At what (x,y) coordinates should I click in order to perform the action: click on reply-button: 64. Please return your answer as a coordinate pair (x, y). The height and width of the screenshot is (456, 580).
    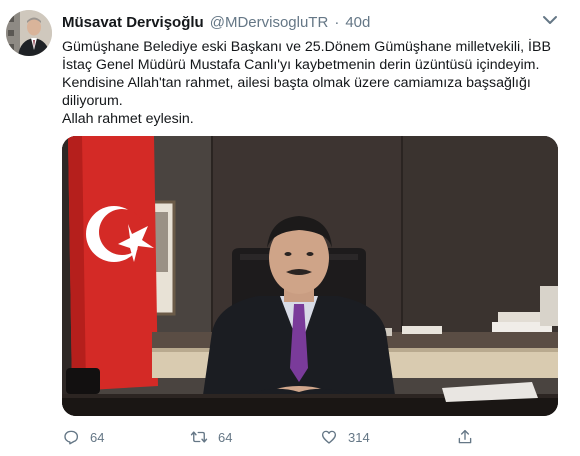
    Looking at the image, I should click on (83, 437).